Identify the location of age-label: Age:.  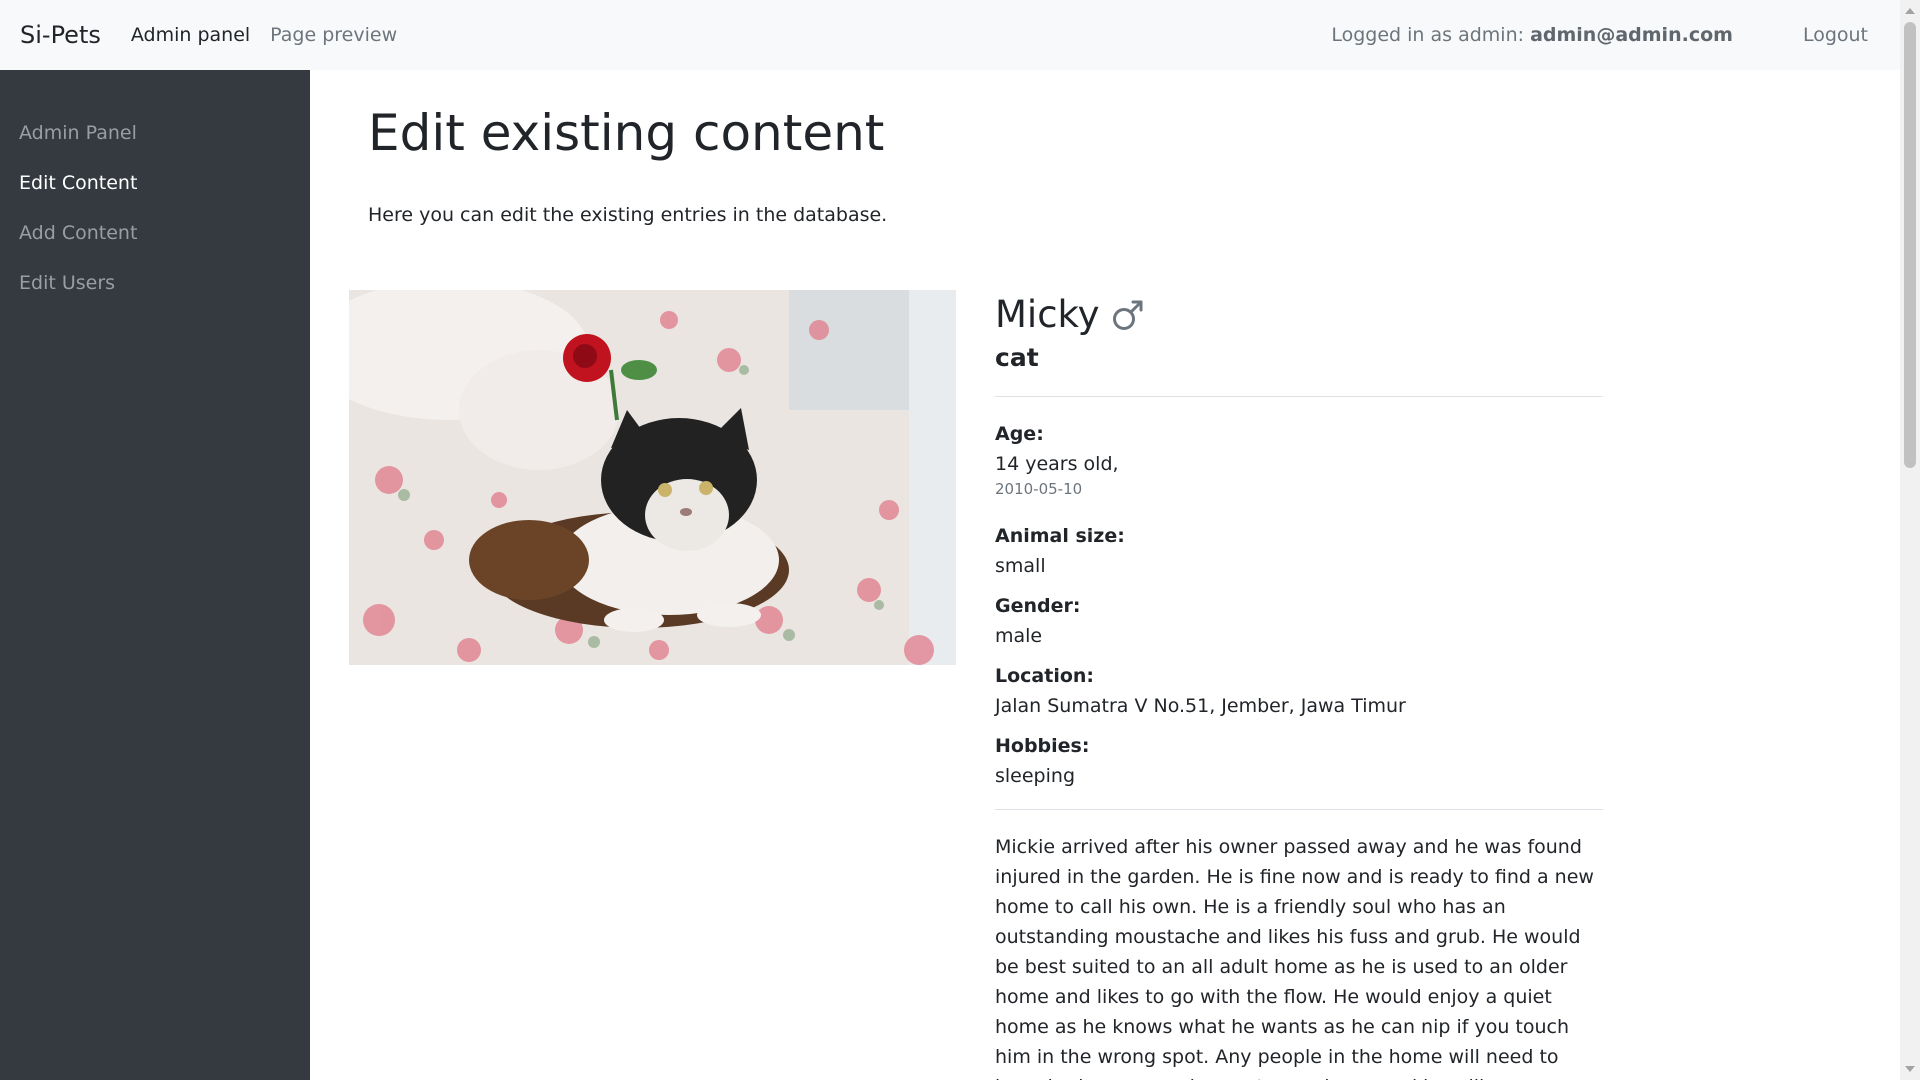
(1019, 434).